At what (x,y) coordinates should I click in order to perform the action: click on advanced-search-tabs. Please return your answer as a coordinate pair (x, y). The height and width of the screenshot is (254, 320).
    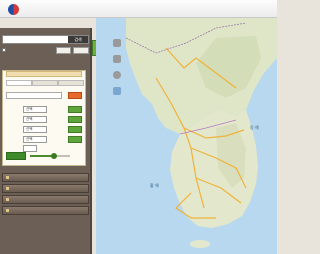
    Looking at the image, I should click on (45, 83).